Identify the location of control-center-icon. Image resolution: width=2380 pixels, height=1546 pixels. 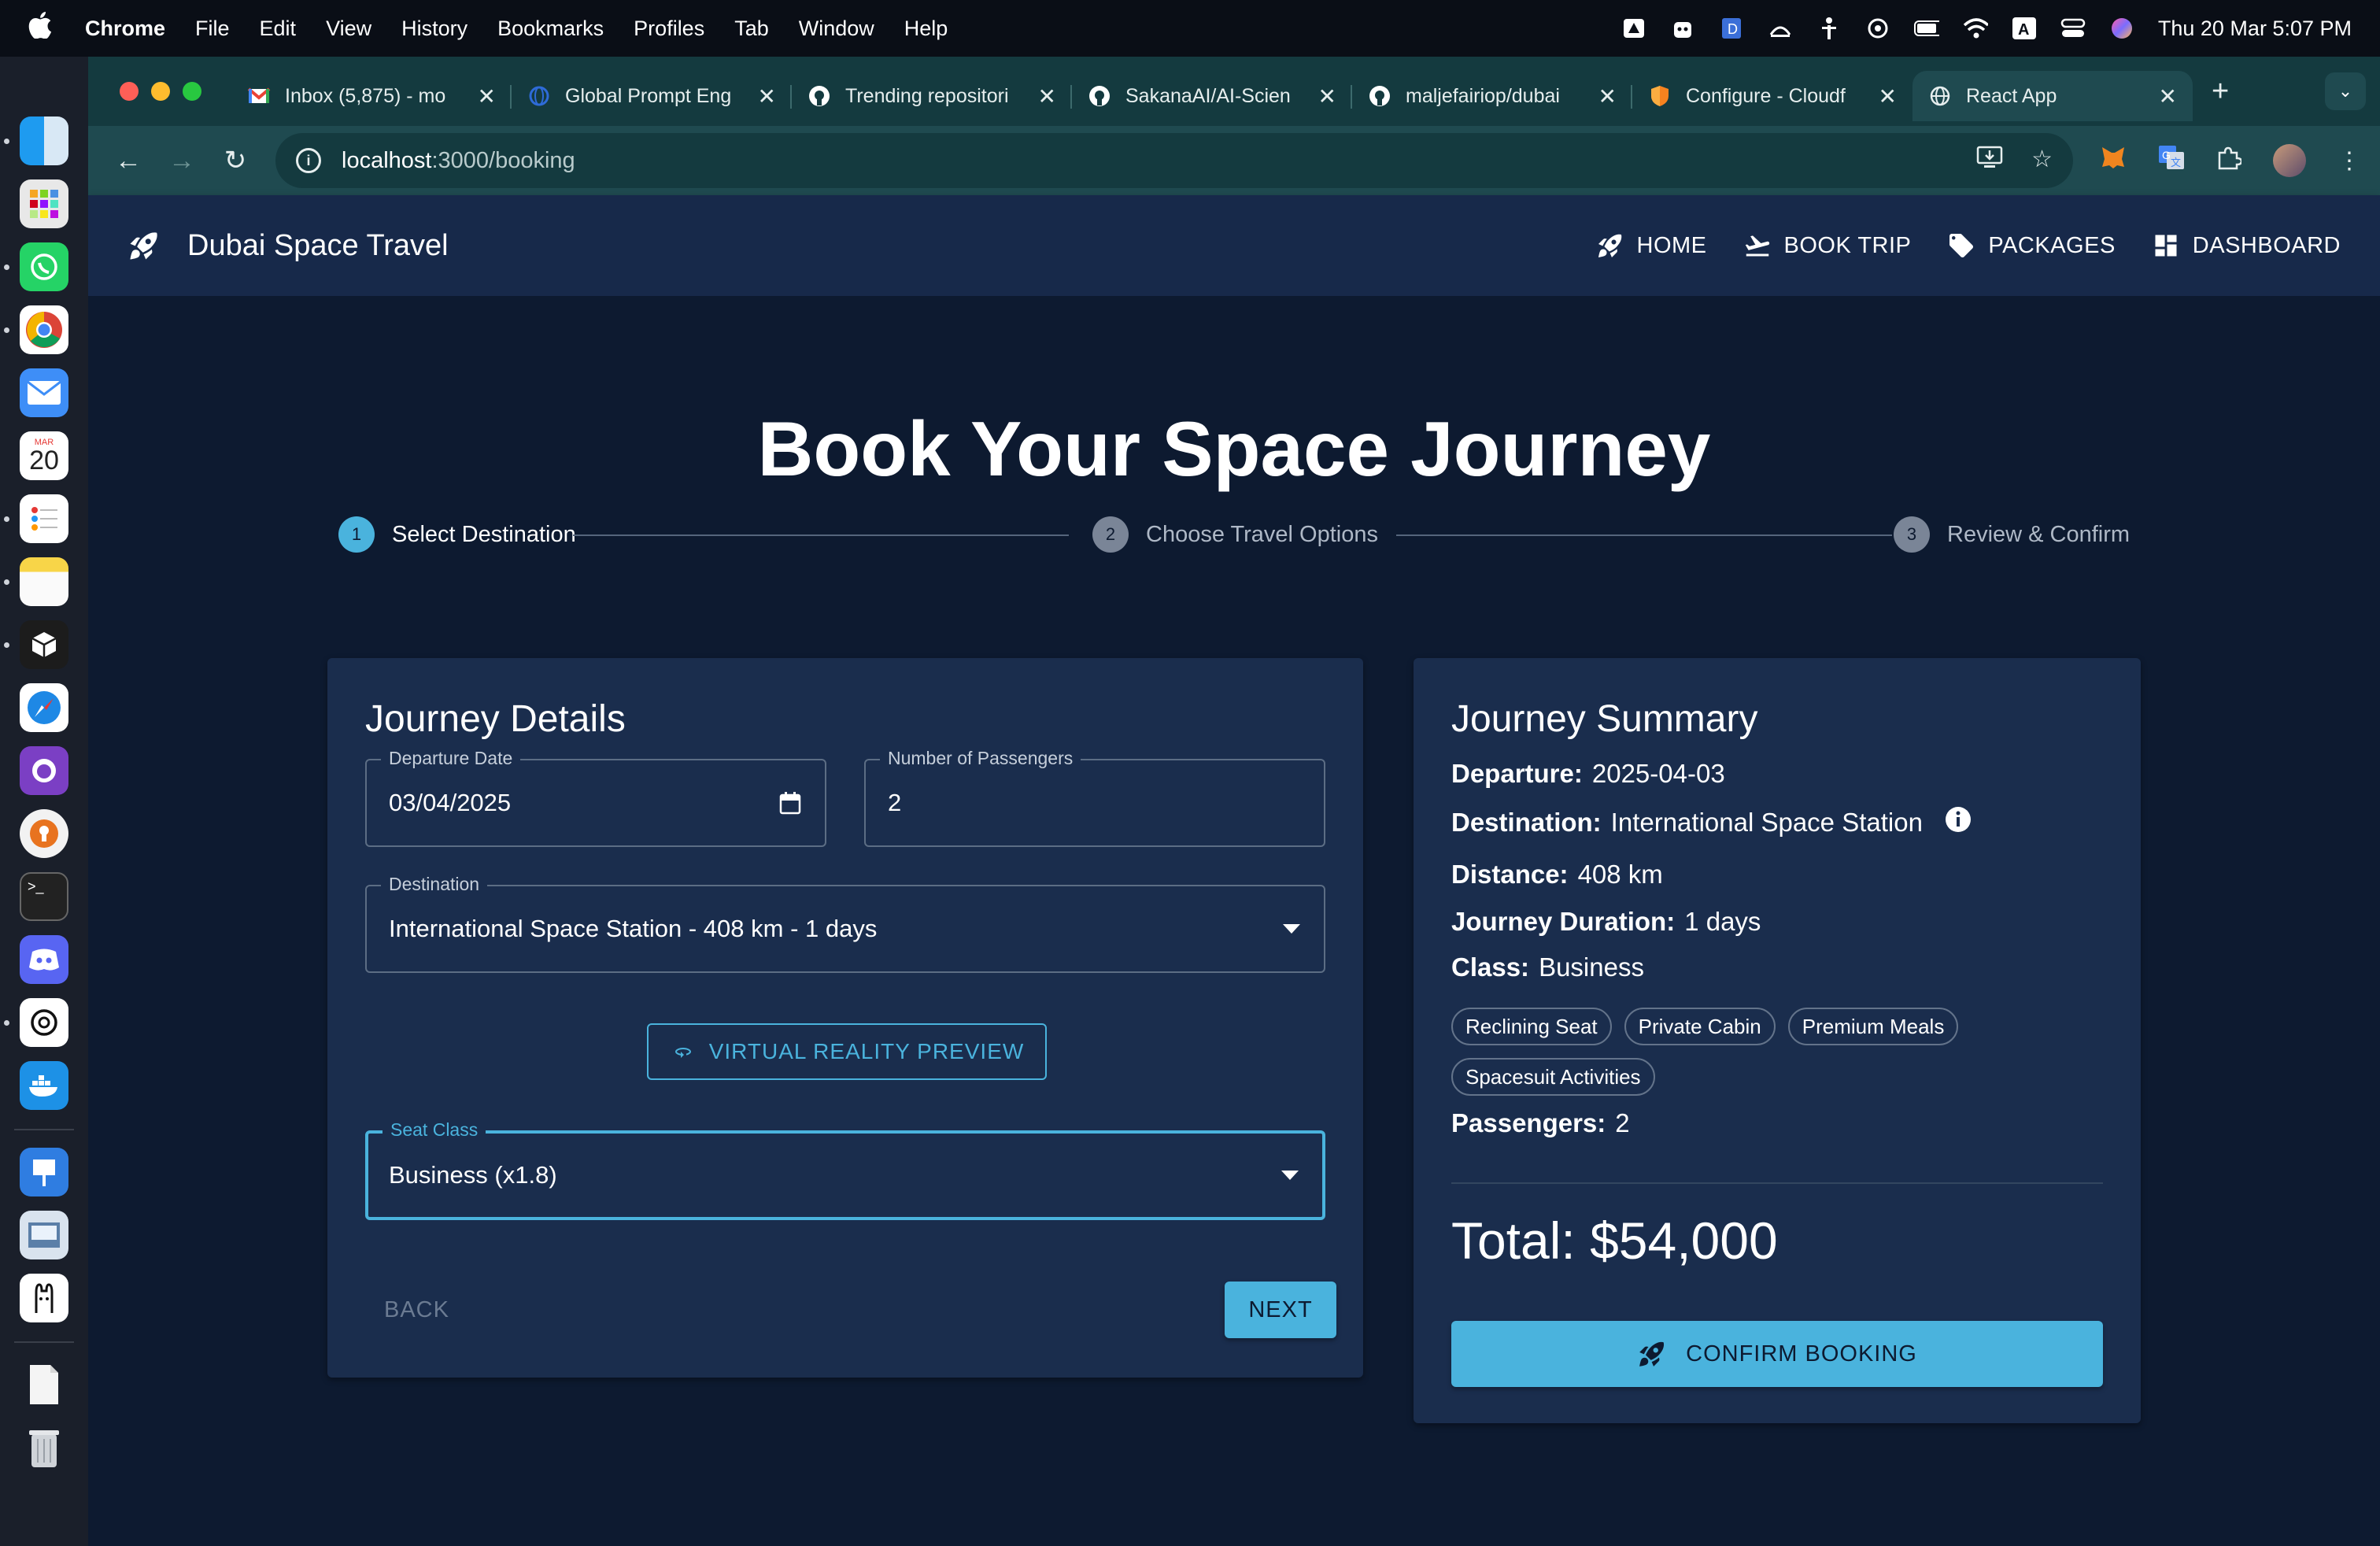
(2073, 28).